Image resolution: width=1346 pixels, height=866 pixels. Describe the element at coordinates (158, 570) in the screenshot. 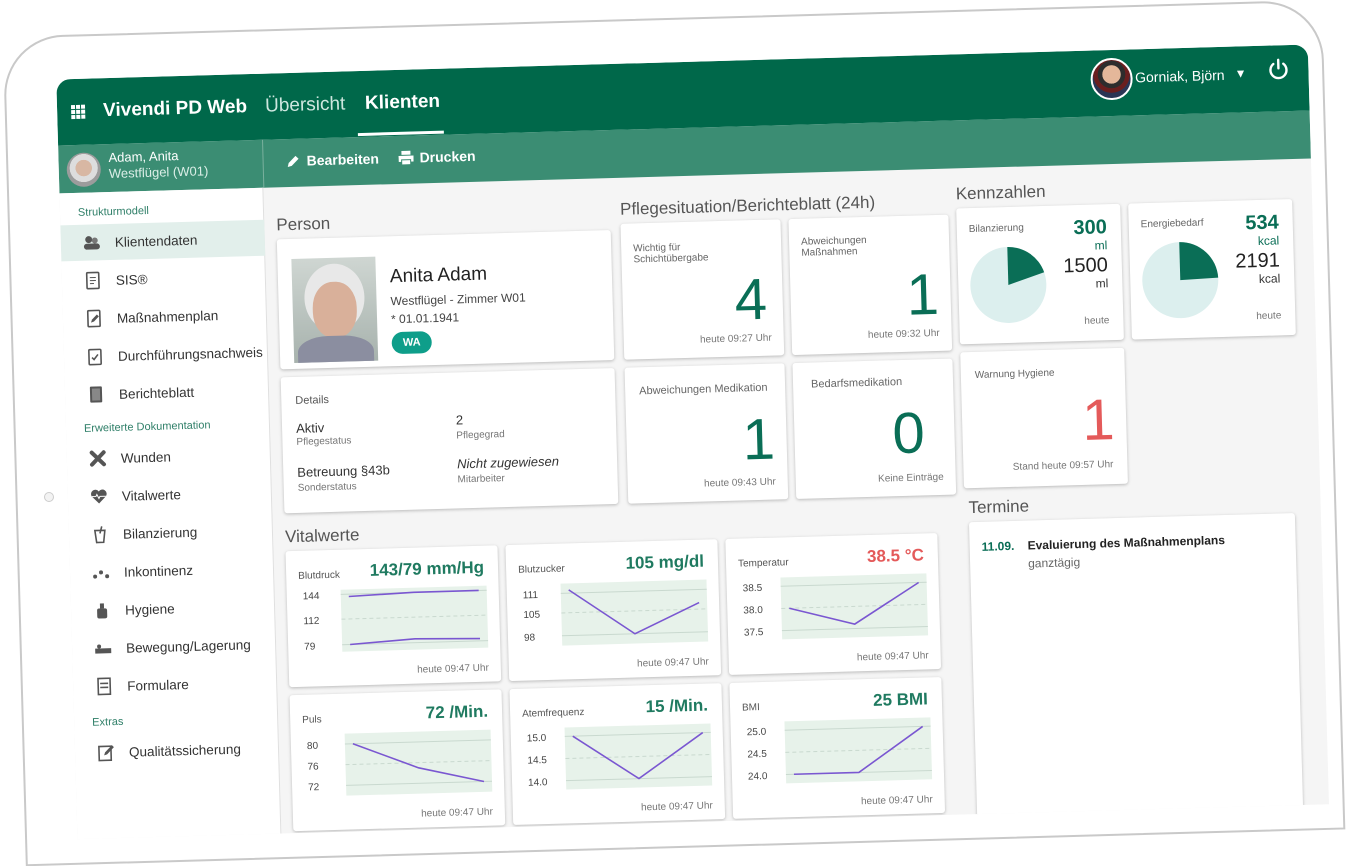

I see `sidebar-item-label: Inkontinenz` at that location.